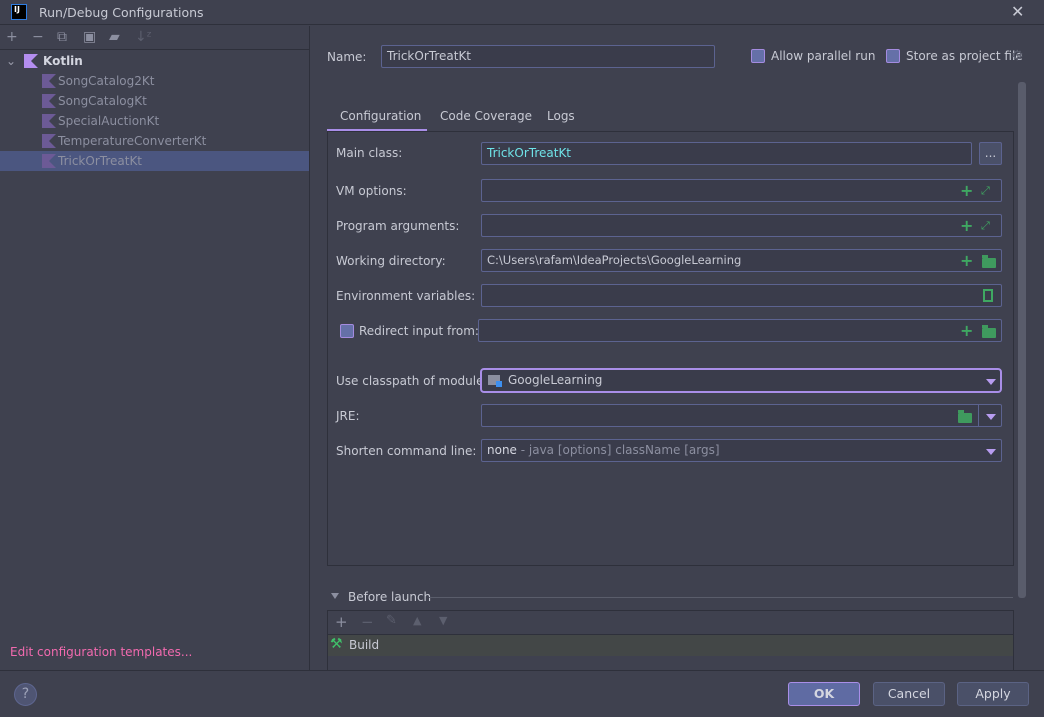 Image resolution: width=1044 pixels, height=717 pixels. Describe the element at coordinates (561, 116) in the screenshot. I see `tab-logs: Logs` at that location.